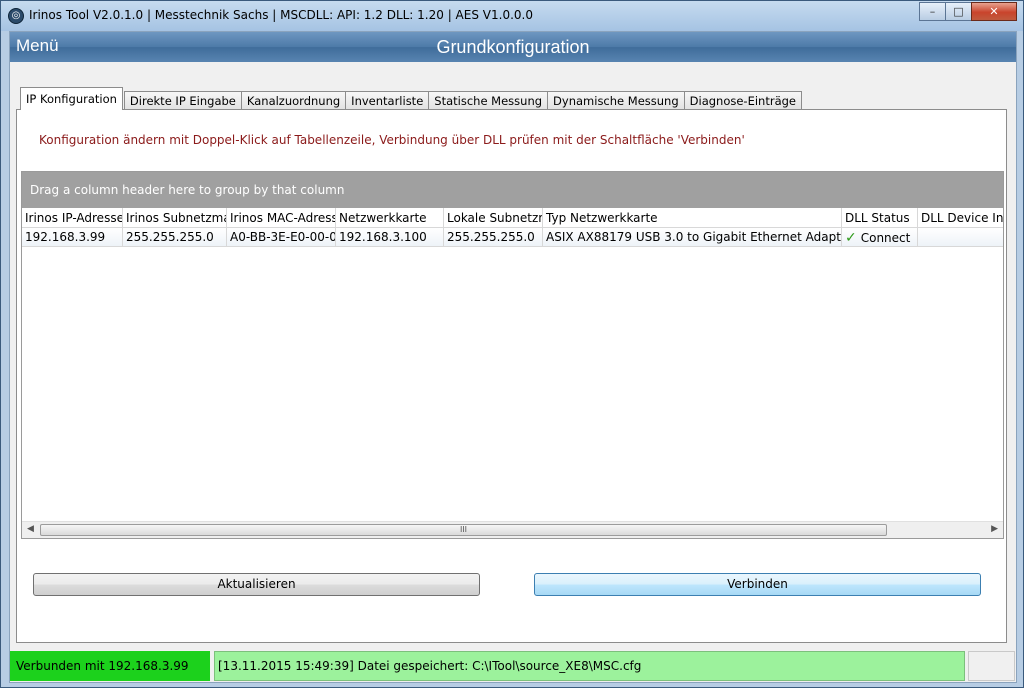 This screenshot has width=1024, height=688. I want to click on tab-direkte-ip-eingabe: Direkte IP Eingabe, so click(182, 100).